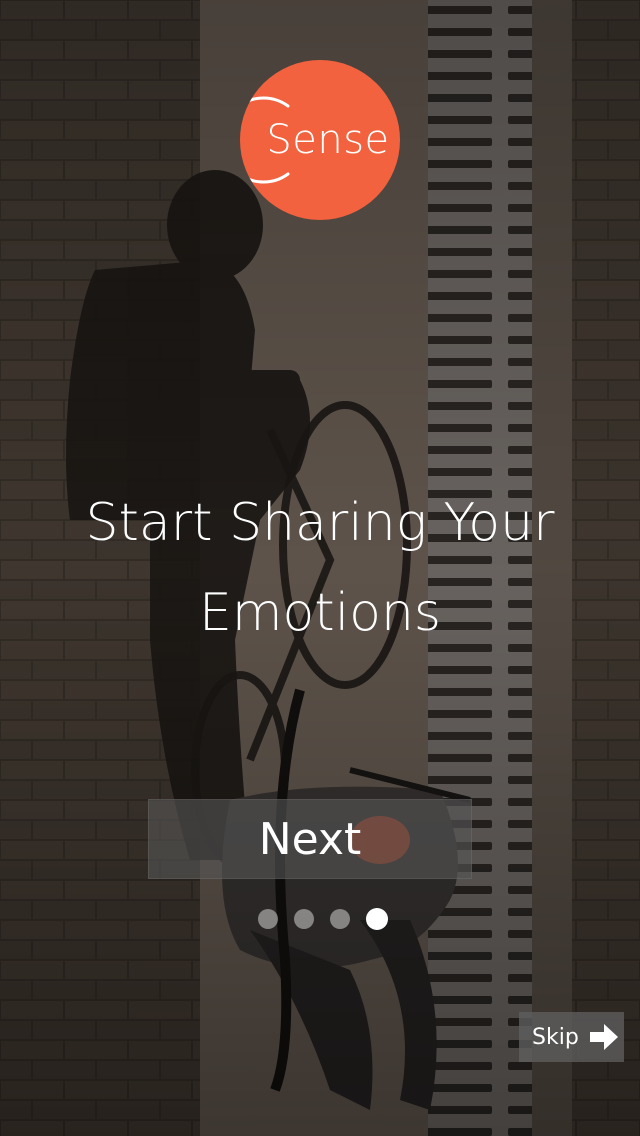 The height and width of the screenshot is (1136, 640). Describe the element at coordinates (320, 920) in the screenshot. I see `page-indicator` at that location.